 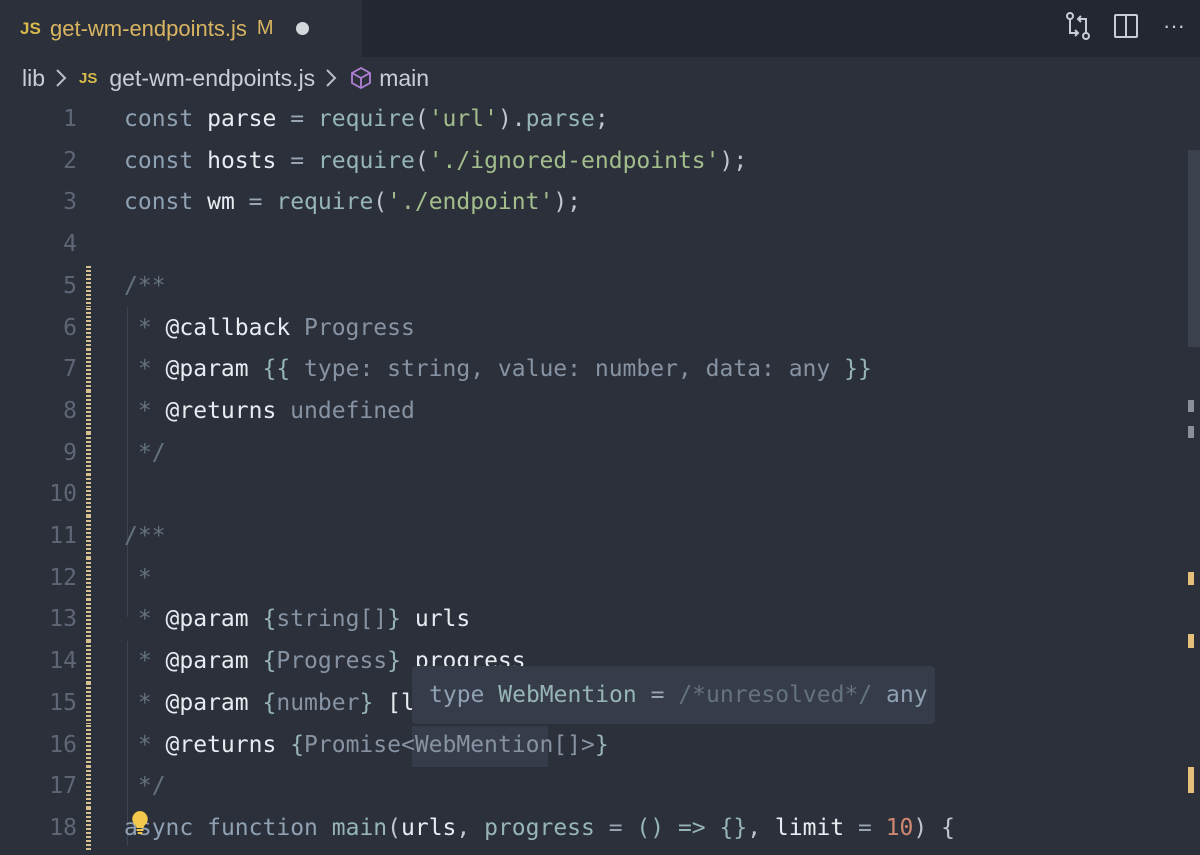 I want to click on editor-actions: ···, so click(x=1126, y=26).